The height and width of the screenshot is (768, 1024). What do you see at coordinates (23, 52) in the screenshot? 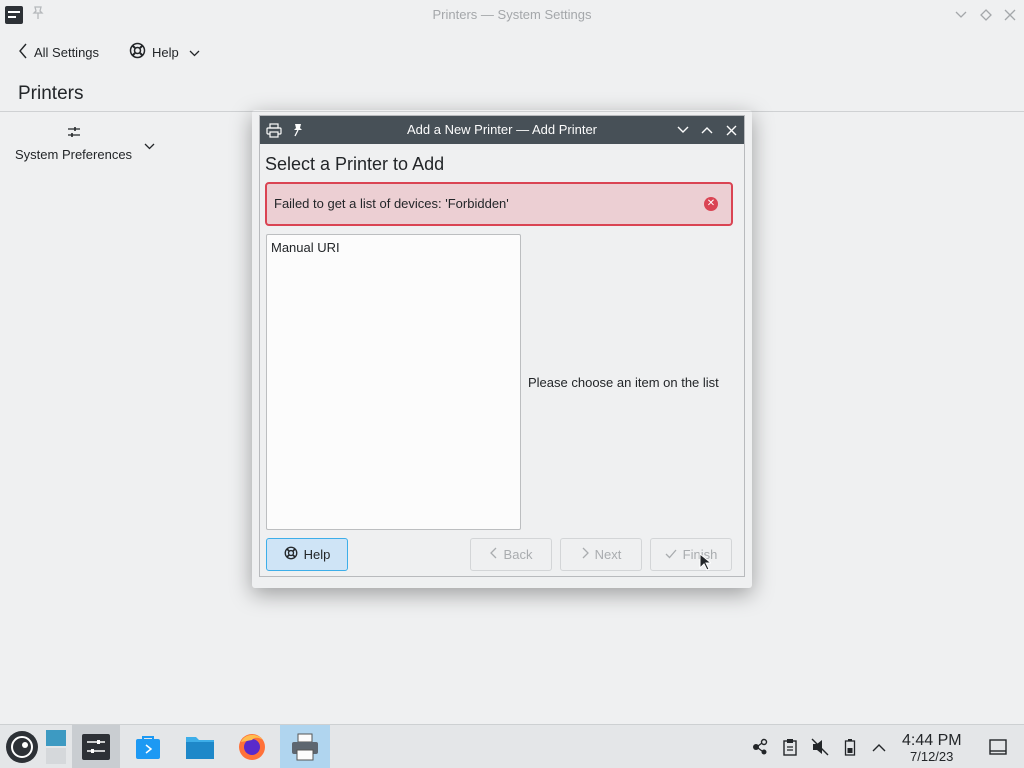
I see `back-arrow-icon` at bounding box center [23, 52].